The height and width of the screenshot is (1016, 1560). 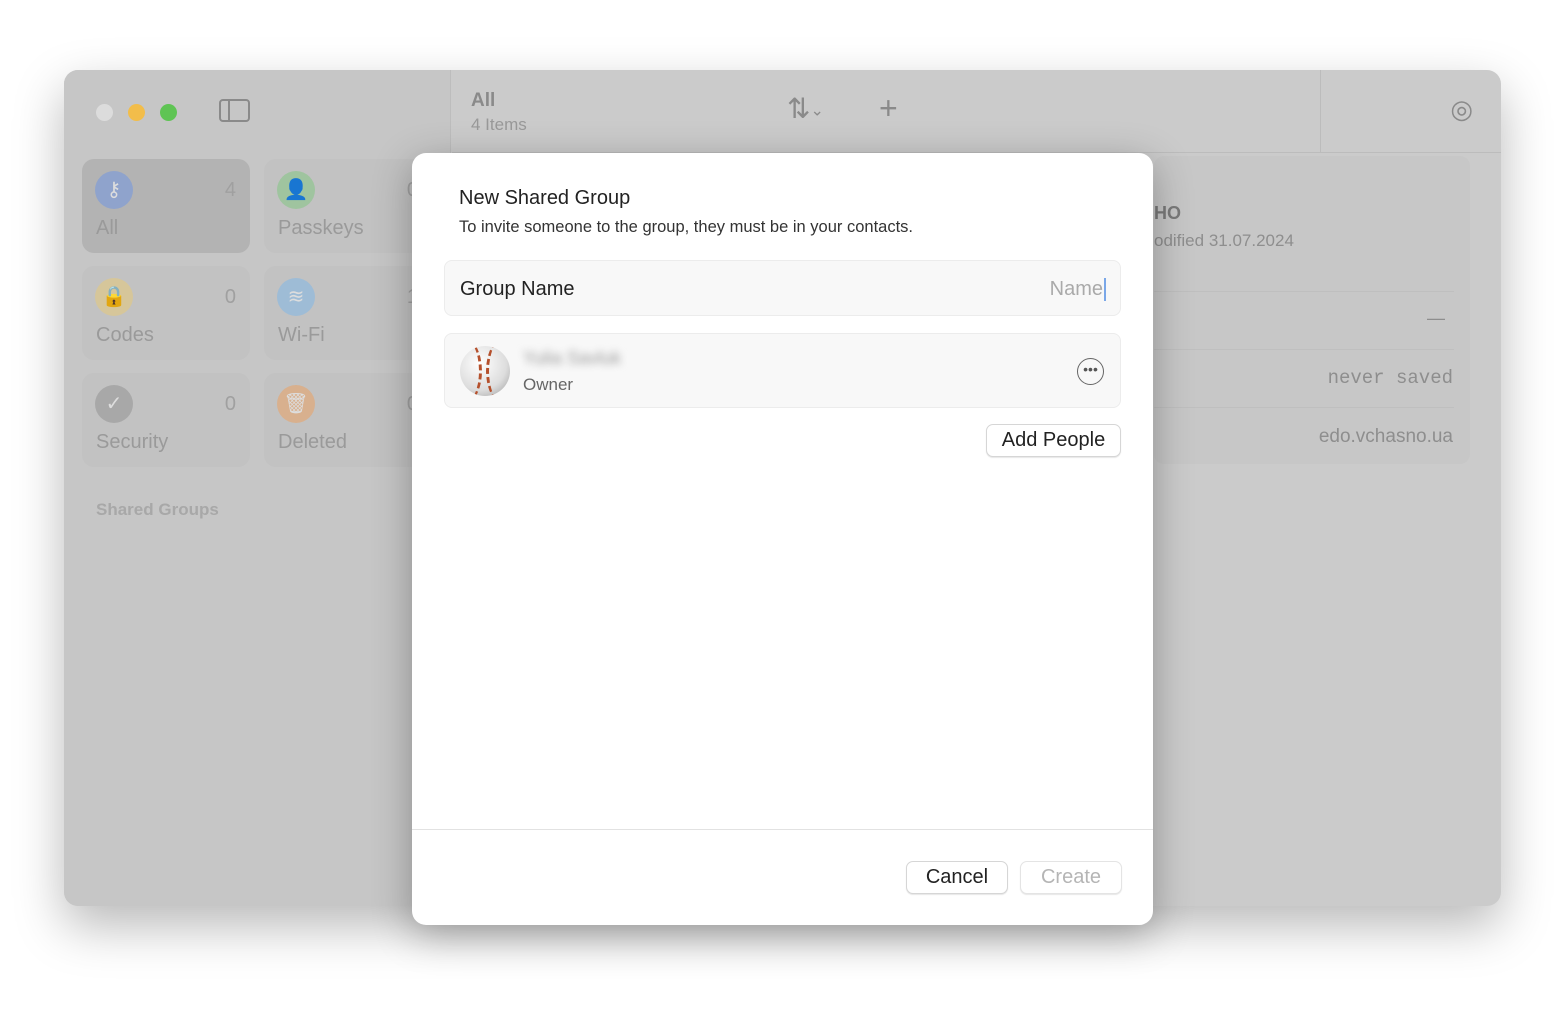 I want to click on sidebar-item-wi-fi: ≋1Wi-Fi, so click(x=348, y=313).